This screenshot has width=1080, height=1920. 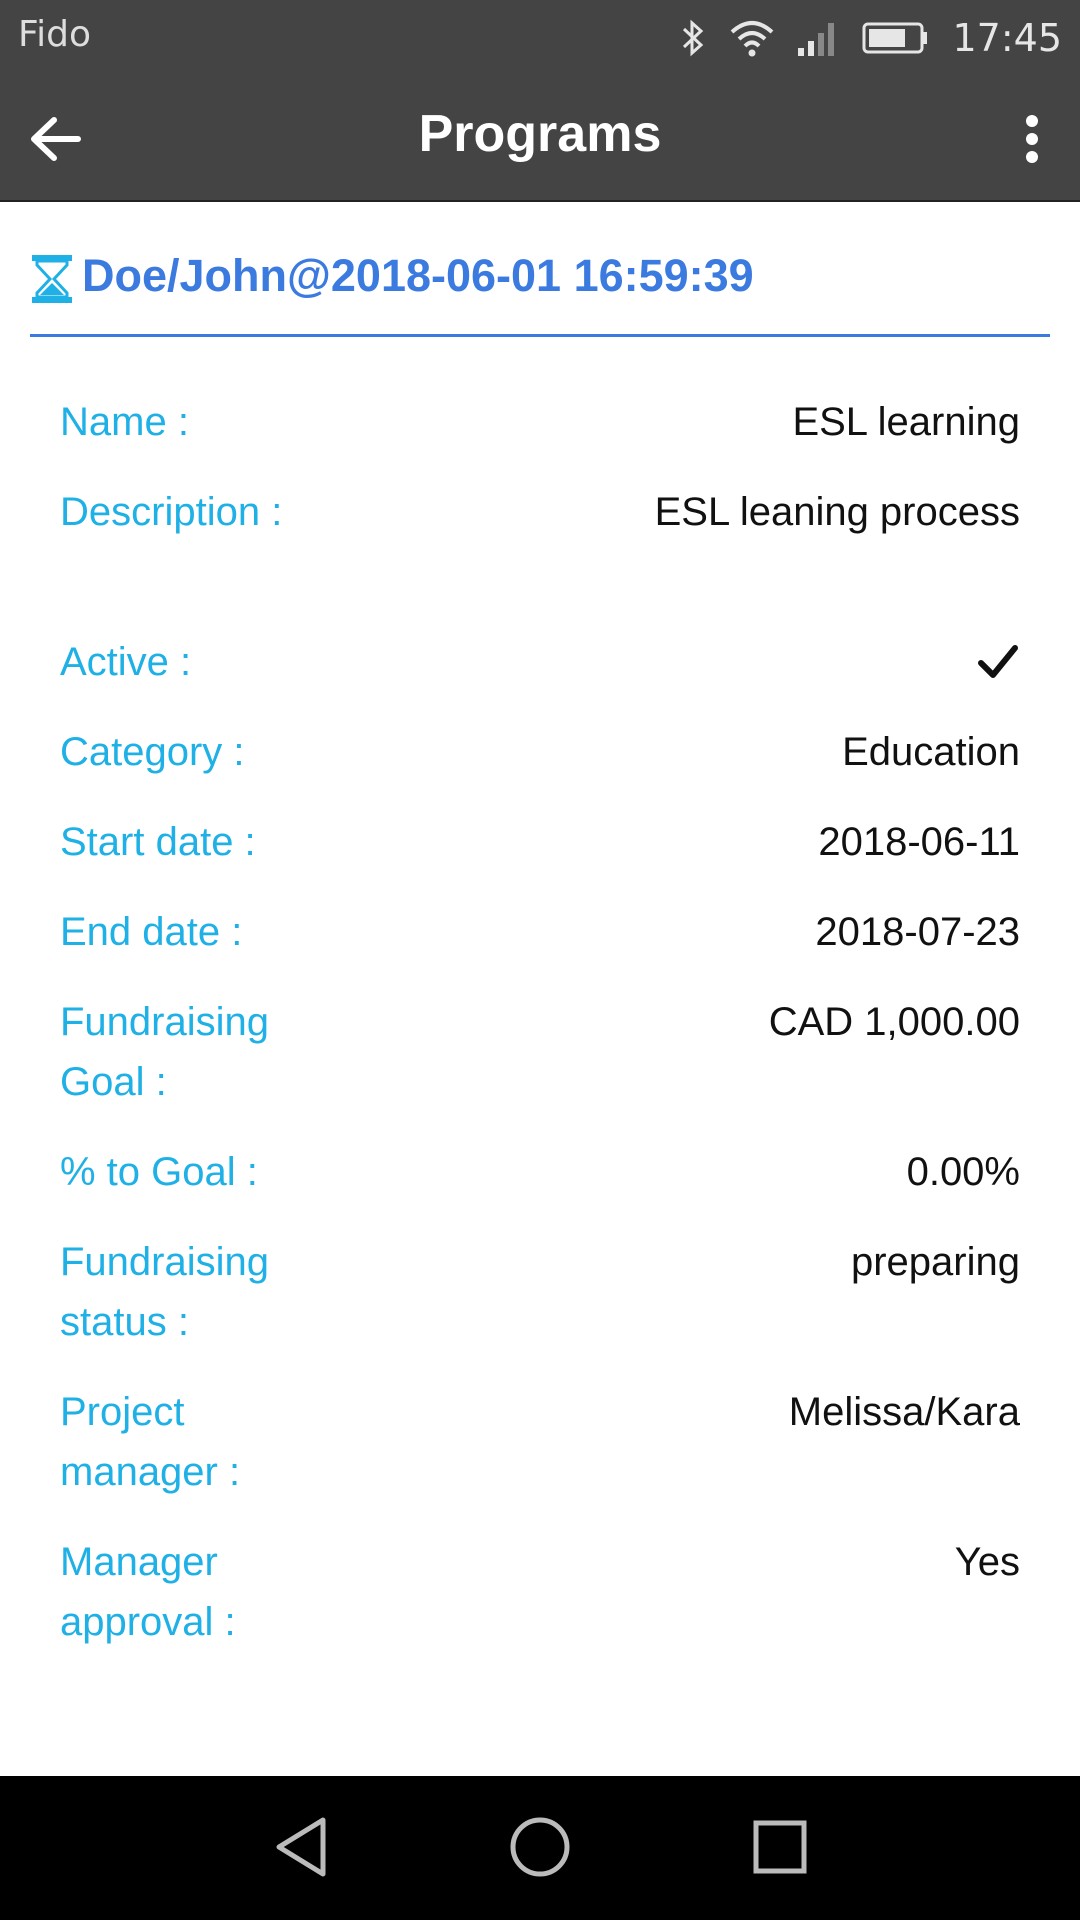 What do you see at coordinates (540, 767) in the screenshot?
I see `field-row-category: Category : Education` at bounding box center [540, 767].